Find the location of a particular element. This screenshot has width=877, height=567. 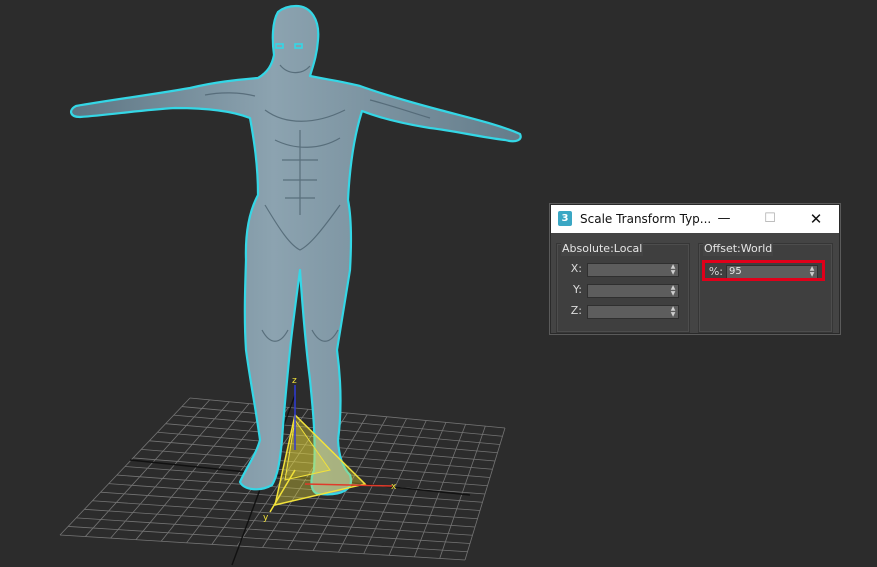

offset-world-group: Offset:World %: 95 ▲ ▼ is located at coordinates (765, 287).